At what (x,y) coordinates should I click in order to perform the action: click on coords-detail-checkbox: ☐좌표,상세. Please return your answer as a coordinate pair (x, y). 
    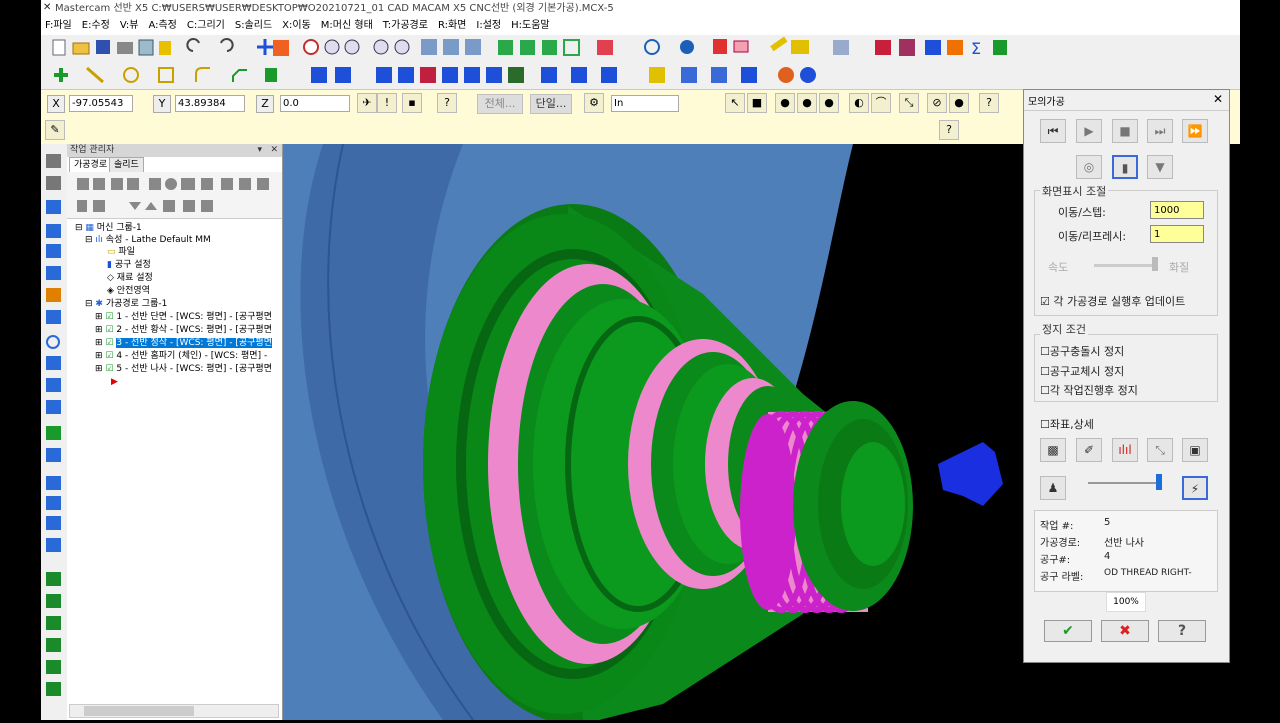
    Looking at the image, I should click on (1067, 424).